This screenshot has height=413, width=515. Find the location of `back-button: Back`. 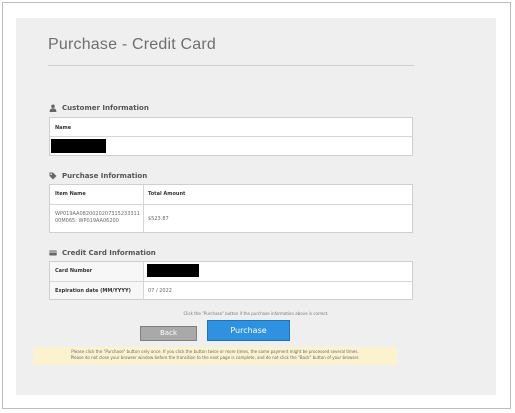

back-button: Back is located at coordinates (168, 333).